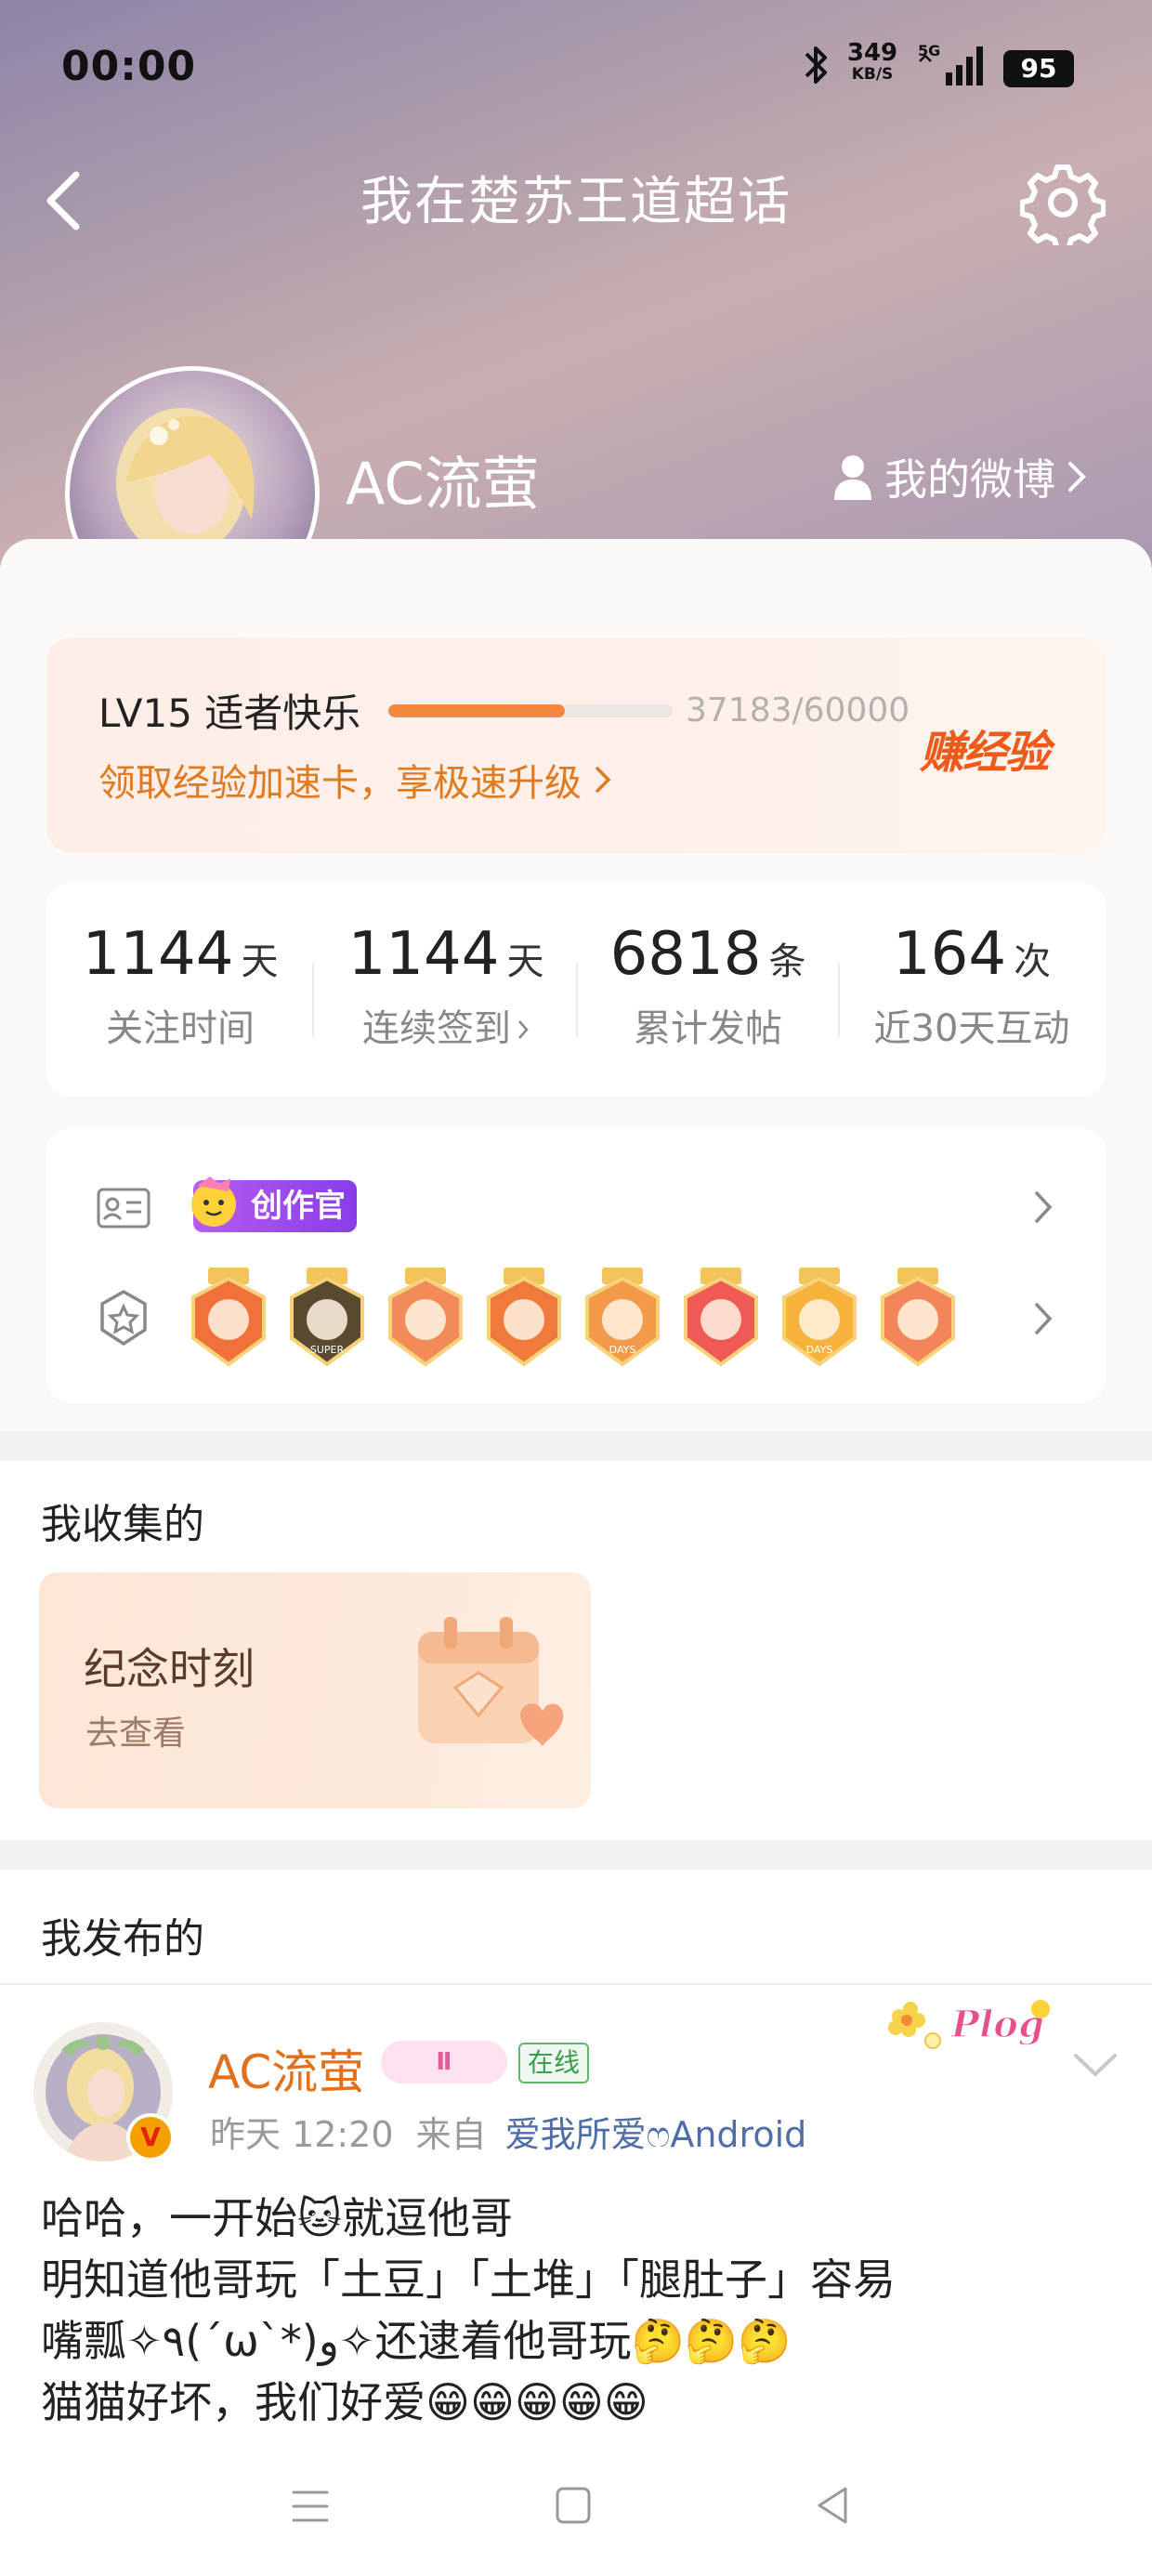  What do you see at coordinates (872, 74) in the screenshot?
I see `network-speed-unit: KB/S` at bounding box center [872, 74].